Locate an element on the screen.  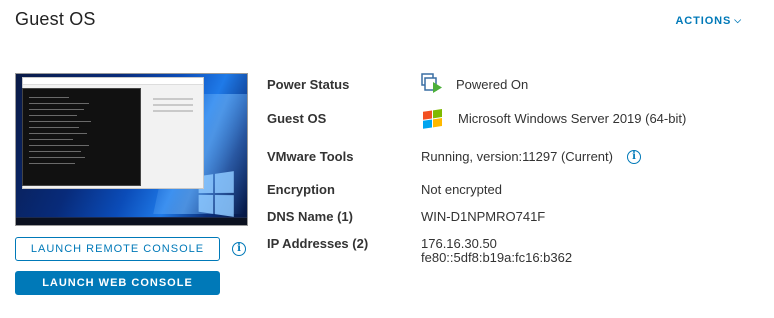
chevron-down-icon: ⌵ is located at coordinates (738, 20).